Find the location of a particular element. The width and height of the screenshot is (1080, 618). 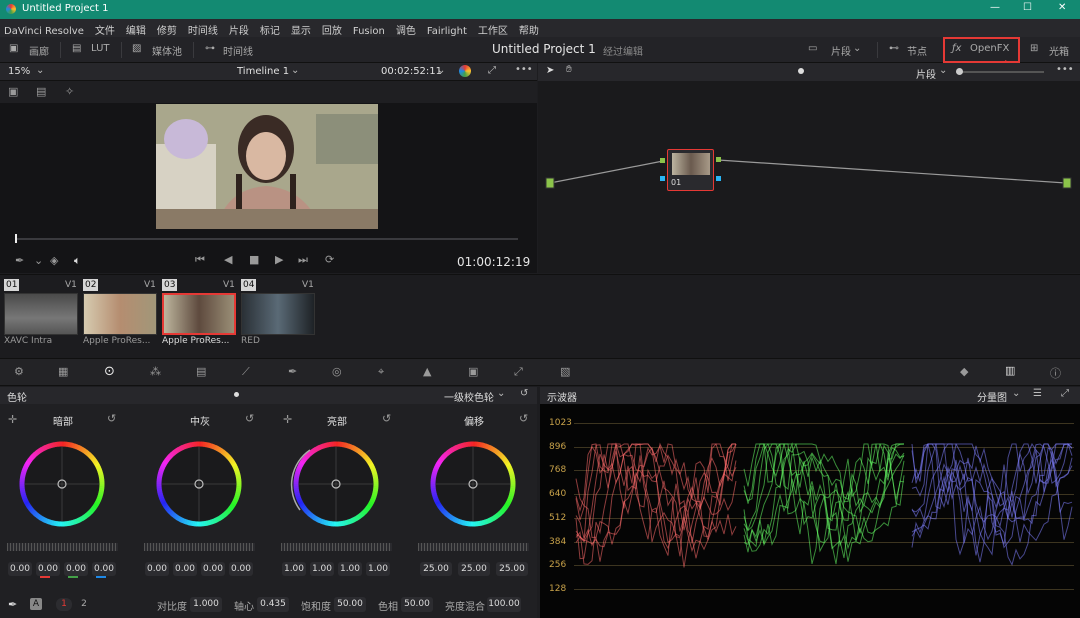

sizing-icon: ⤢ is located at coordinates (518, 372).